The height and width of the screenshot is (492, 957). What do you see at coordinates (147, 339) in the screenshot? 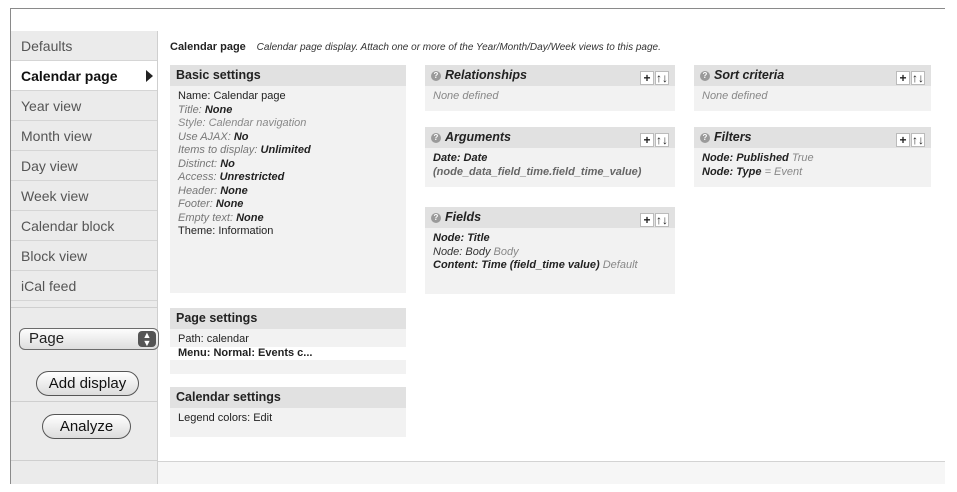
I see `updown-icon: ▲ ▼` at bounding box center [147, 339].